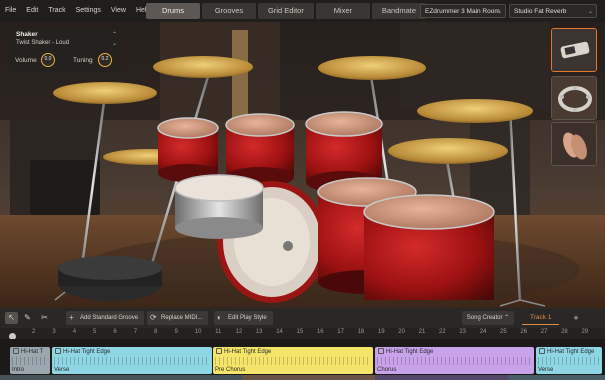  I want to click on instrument-name: Shaker, so click(27, 34).